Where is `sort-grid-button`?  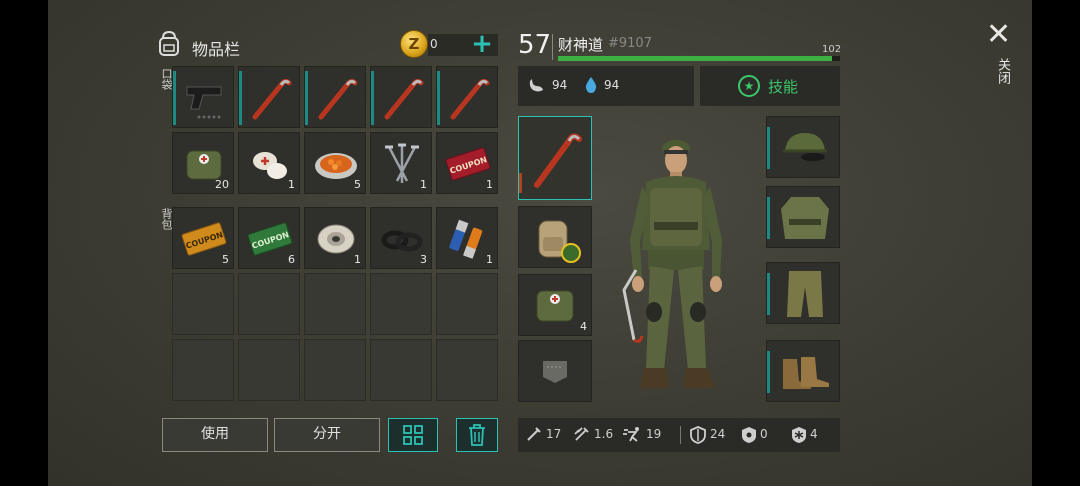
sort-grid-button is located at coordinates (413, 435).